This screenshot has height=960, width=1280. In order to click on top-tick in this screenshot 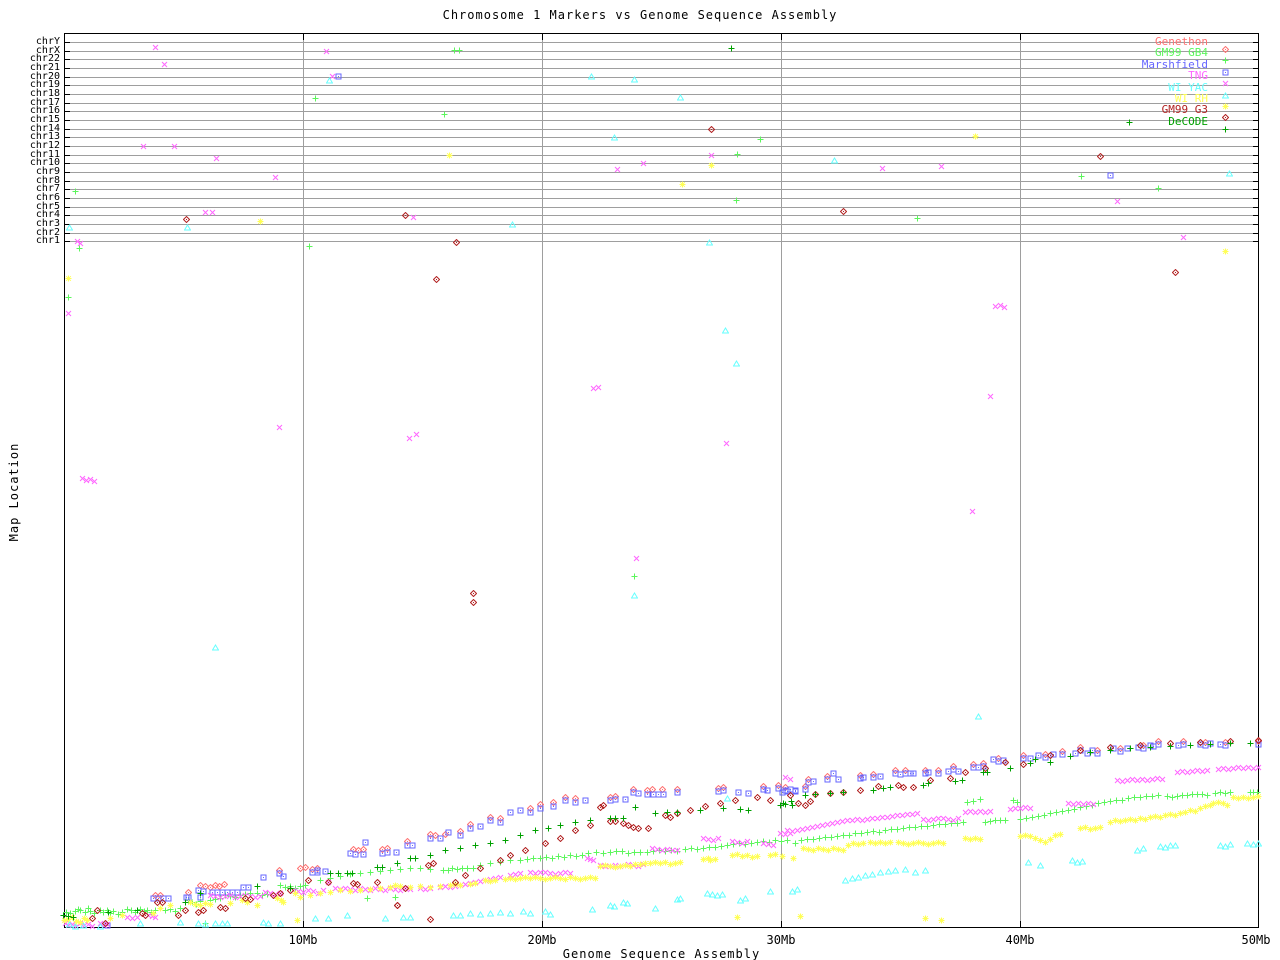, I will do `click(781, 36)`.